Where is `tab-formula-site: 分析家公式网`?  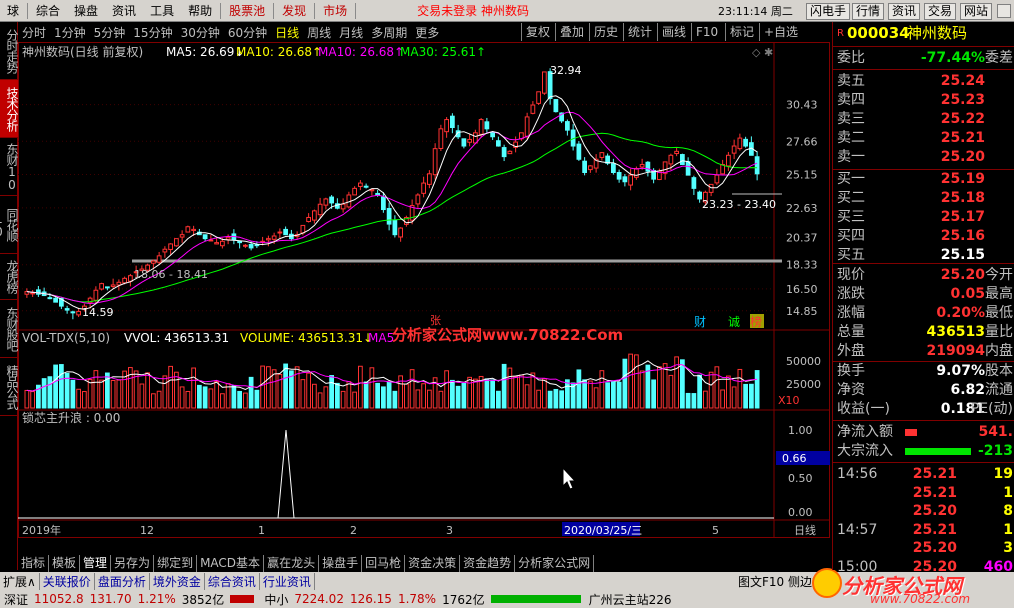
tab-formula-site: 分析家公式网 is located at coordinates (555, 563).